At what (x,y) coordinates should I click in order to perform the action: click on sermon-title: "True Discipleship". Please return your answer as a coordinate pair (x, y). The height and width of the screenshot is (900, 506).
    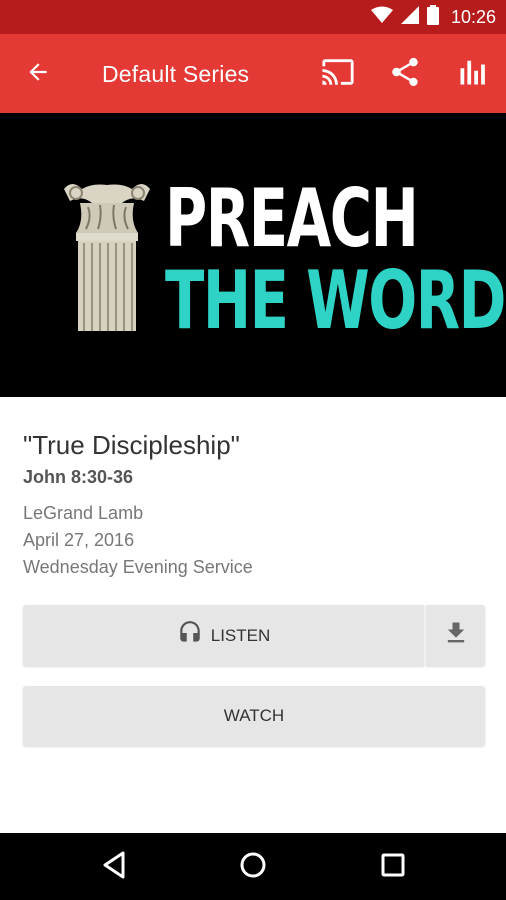
    Looking at the image, I should click on (131, 445).